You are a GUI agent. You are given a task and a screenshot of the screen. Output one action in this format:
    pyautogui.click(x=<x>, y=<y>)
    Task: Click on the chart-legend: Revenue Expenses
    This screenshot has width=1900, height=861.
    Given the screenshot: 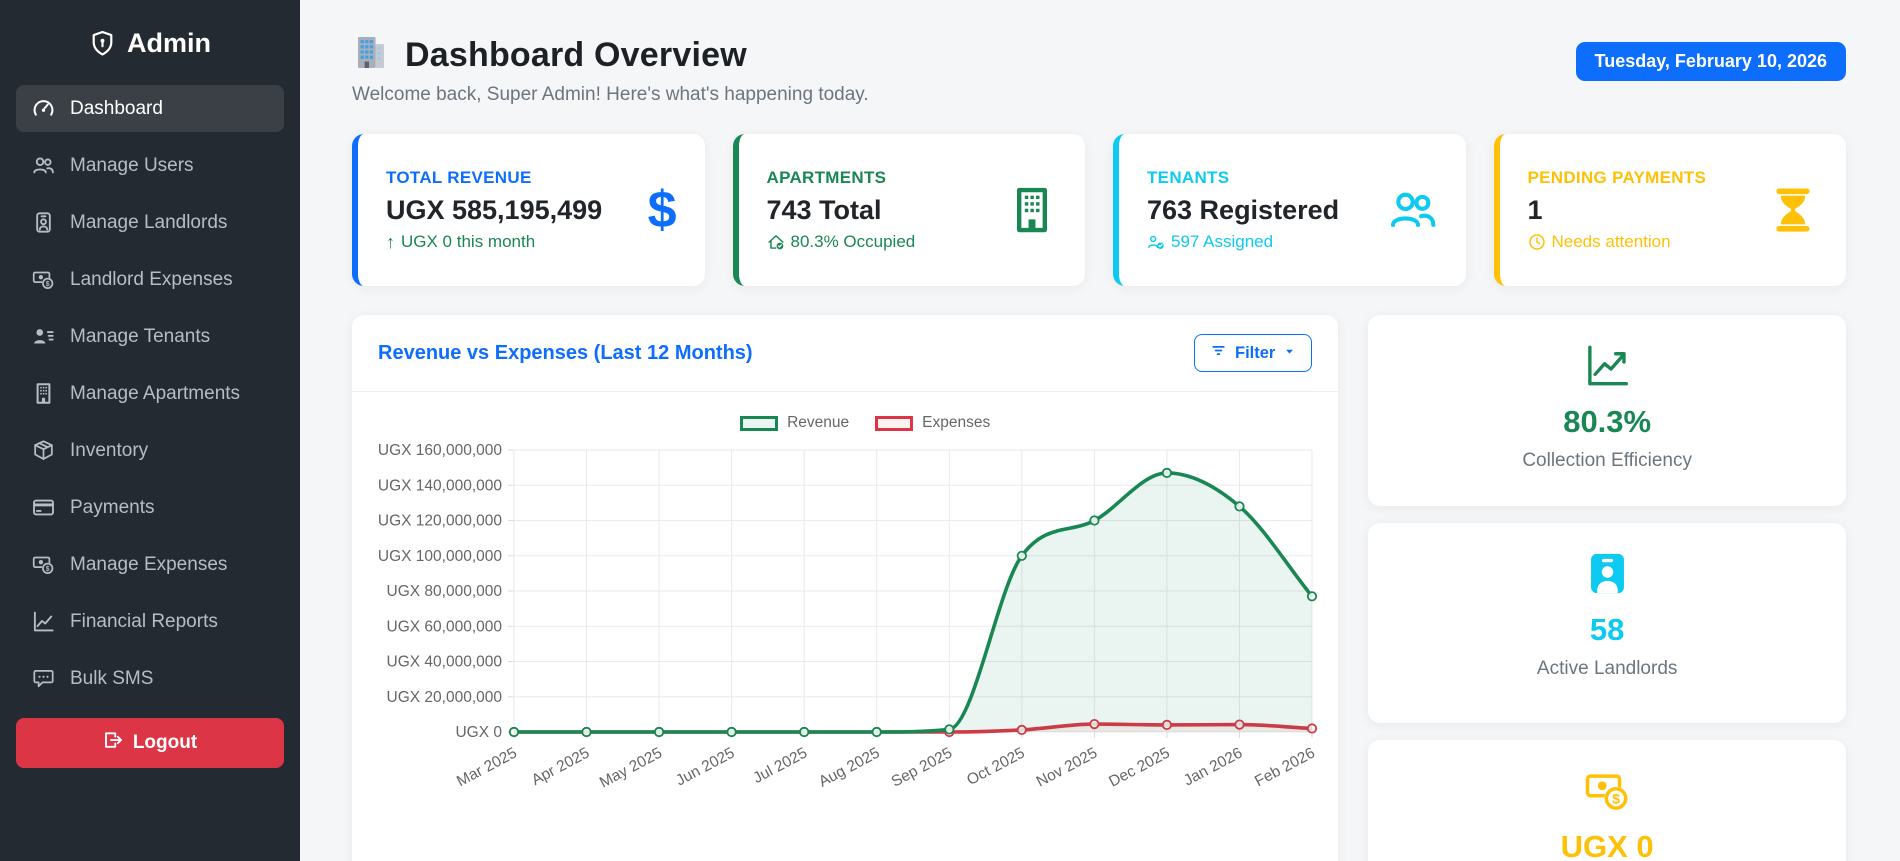 What is the action you would take?
    pyautogui.click(x=865, y=423)
    